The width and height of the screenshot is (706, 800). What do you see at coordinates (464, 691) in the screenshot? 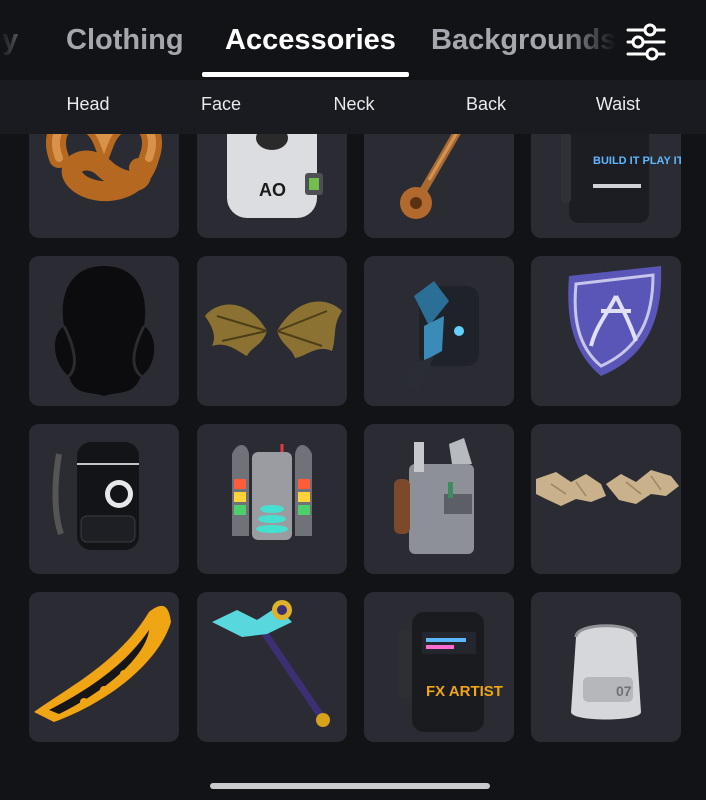
I see `fx-artist-label: FX ARTIST` at bounding box center [464, 691].